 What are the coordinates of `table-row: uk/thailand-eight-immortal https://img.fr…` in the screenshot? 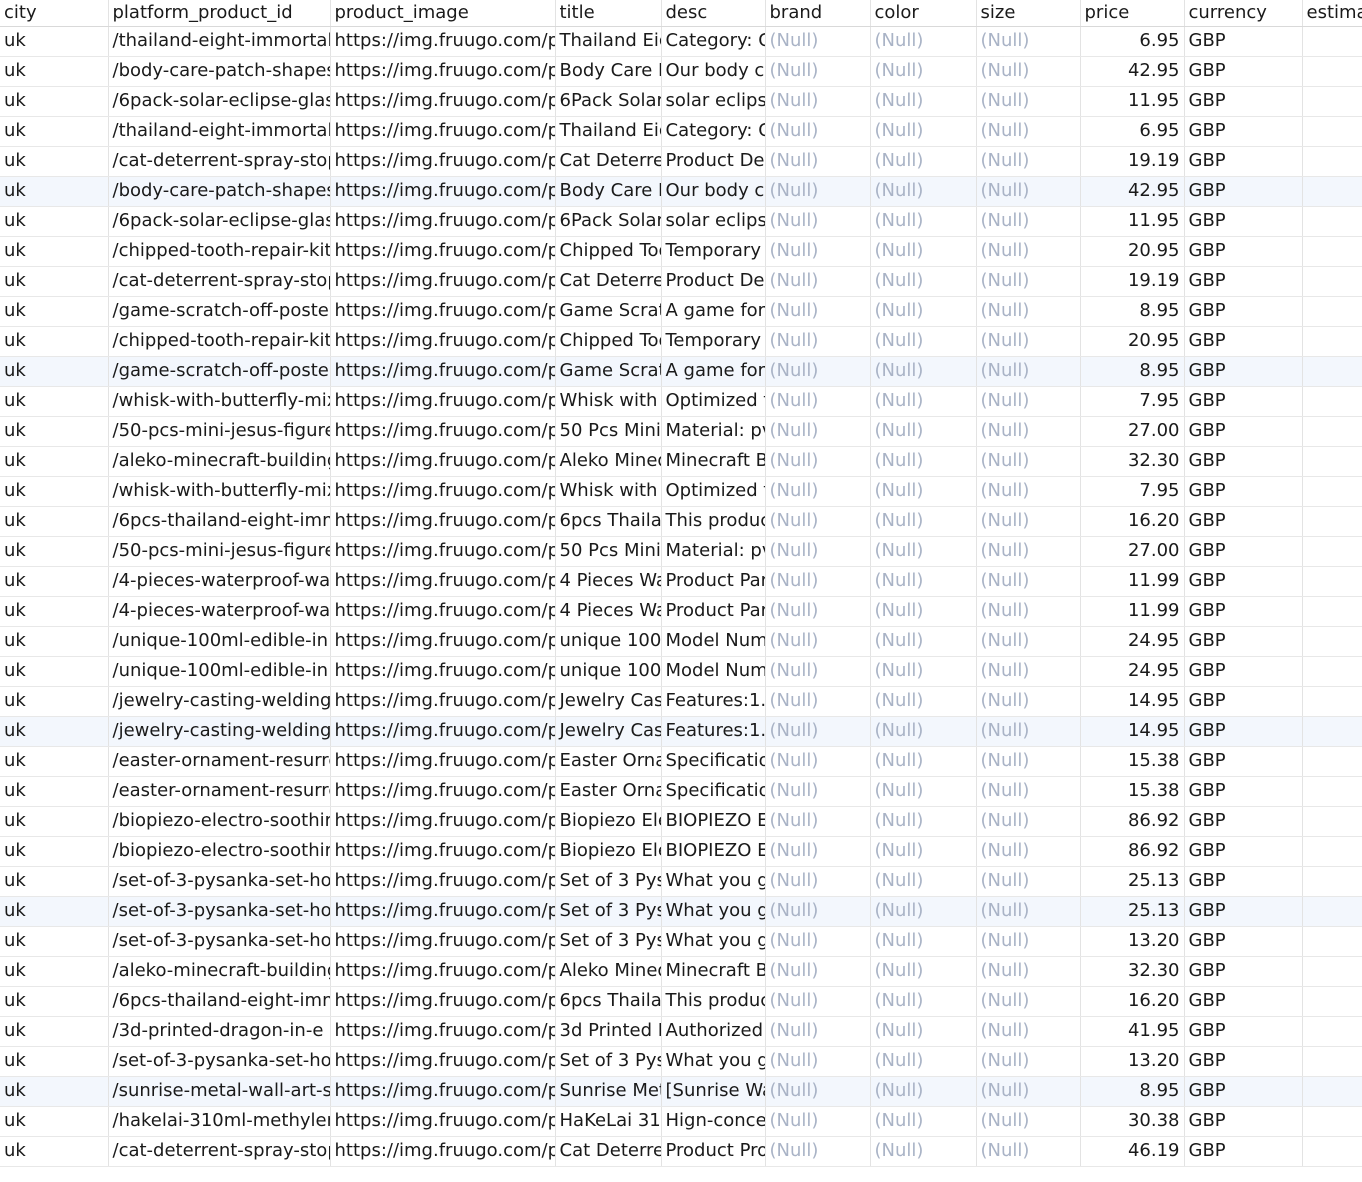 It's located at (681, 131).